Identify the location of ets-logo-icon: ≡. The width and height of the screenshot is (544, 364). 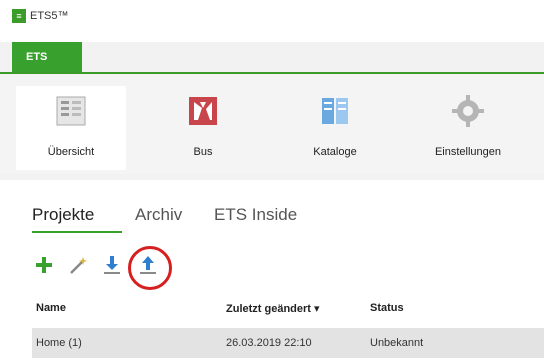
(19, 16).